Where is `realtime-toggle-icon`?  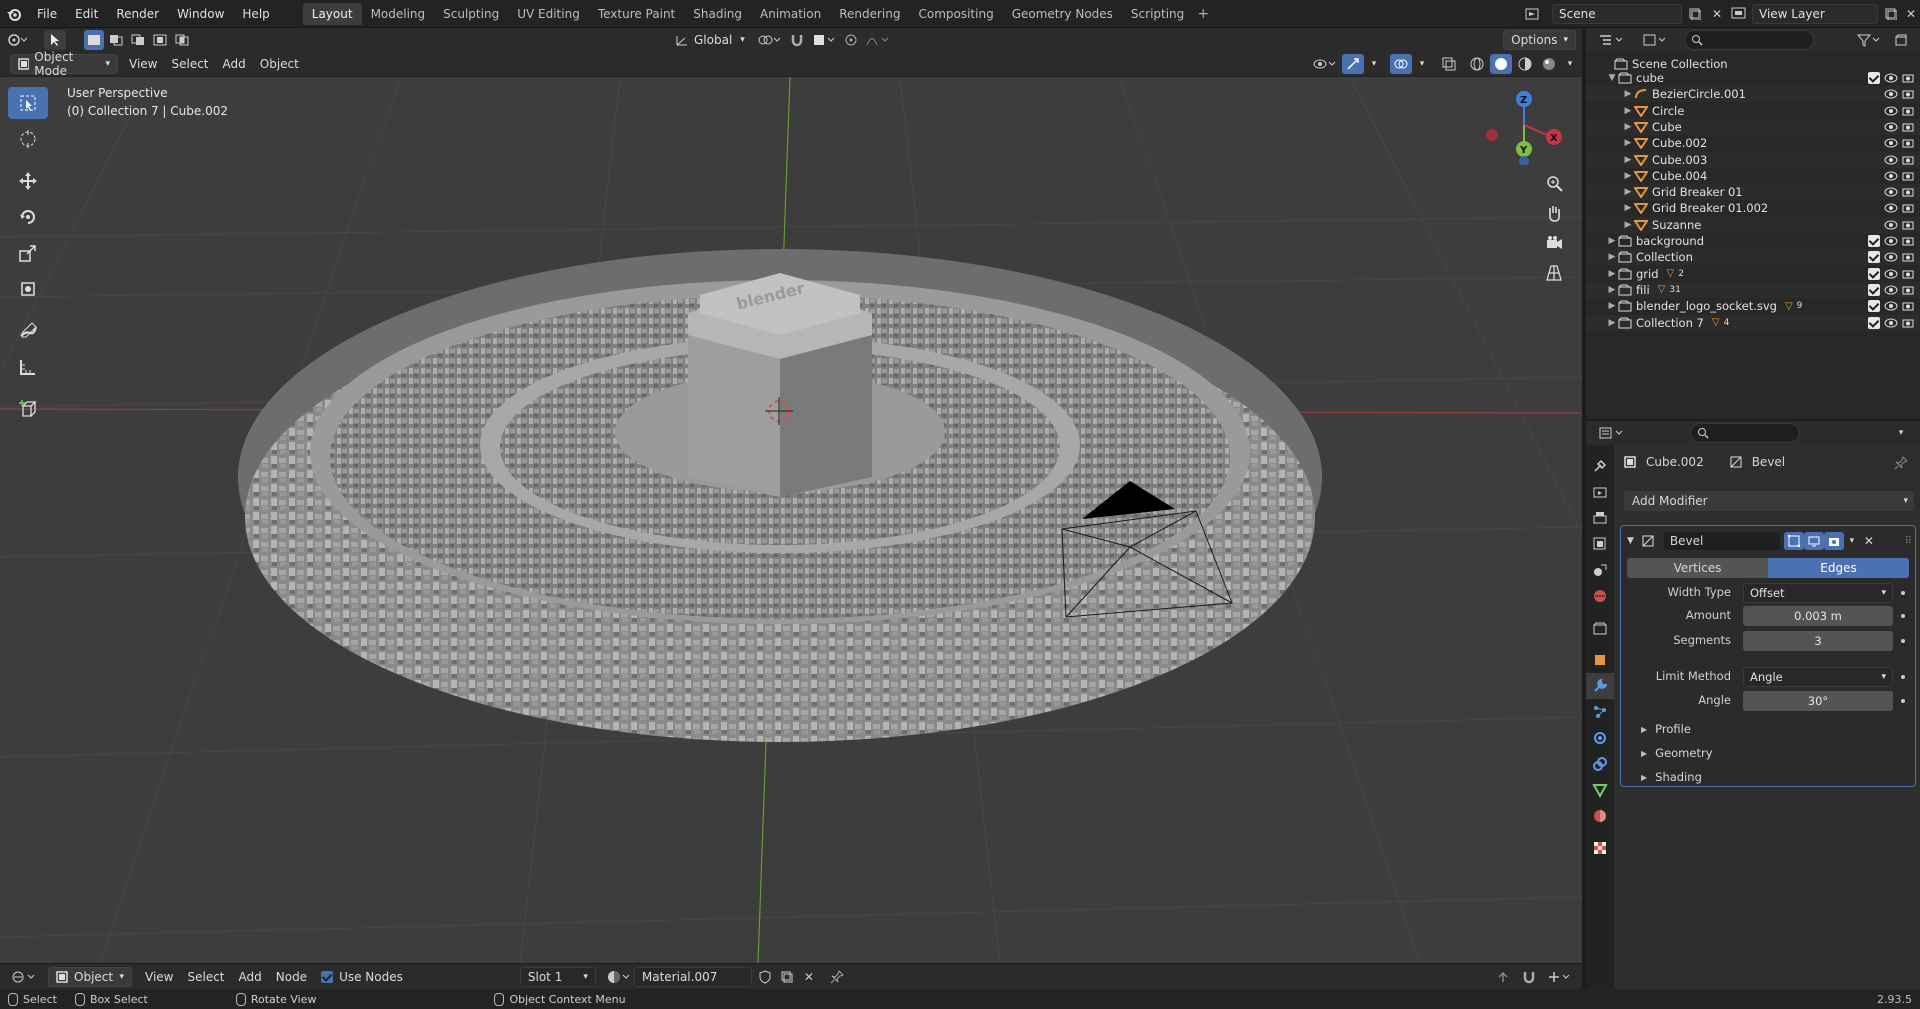
realtime-toggle-icon is located at coordinates (1813, 541).